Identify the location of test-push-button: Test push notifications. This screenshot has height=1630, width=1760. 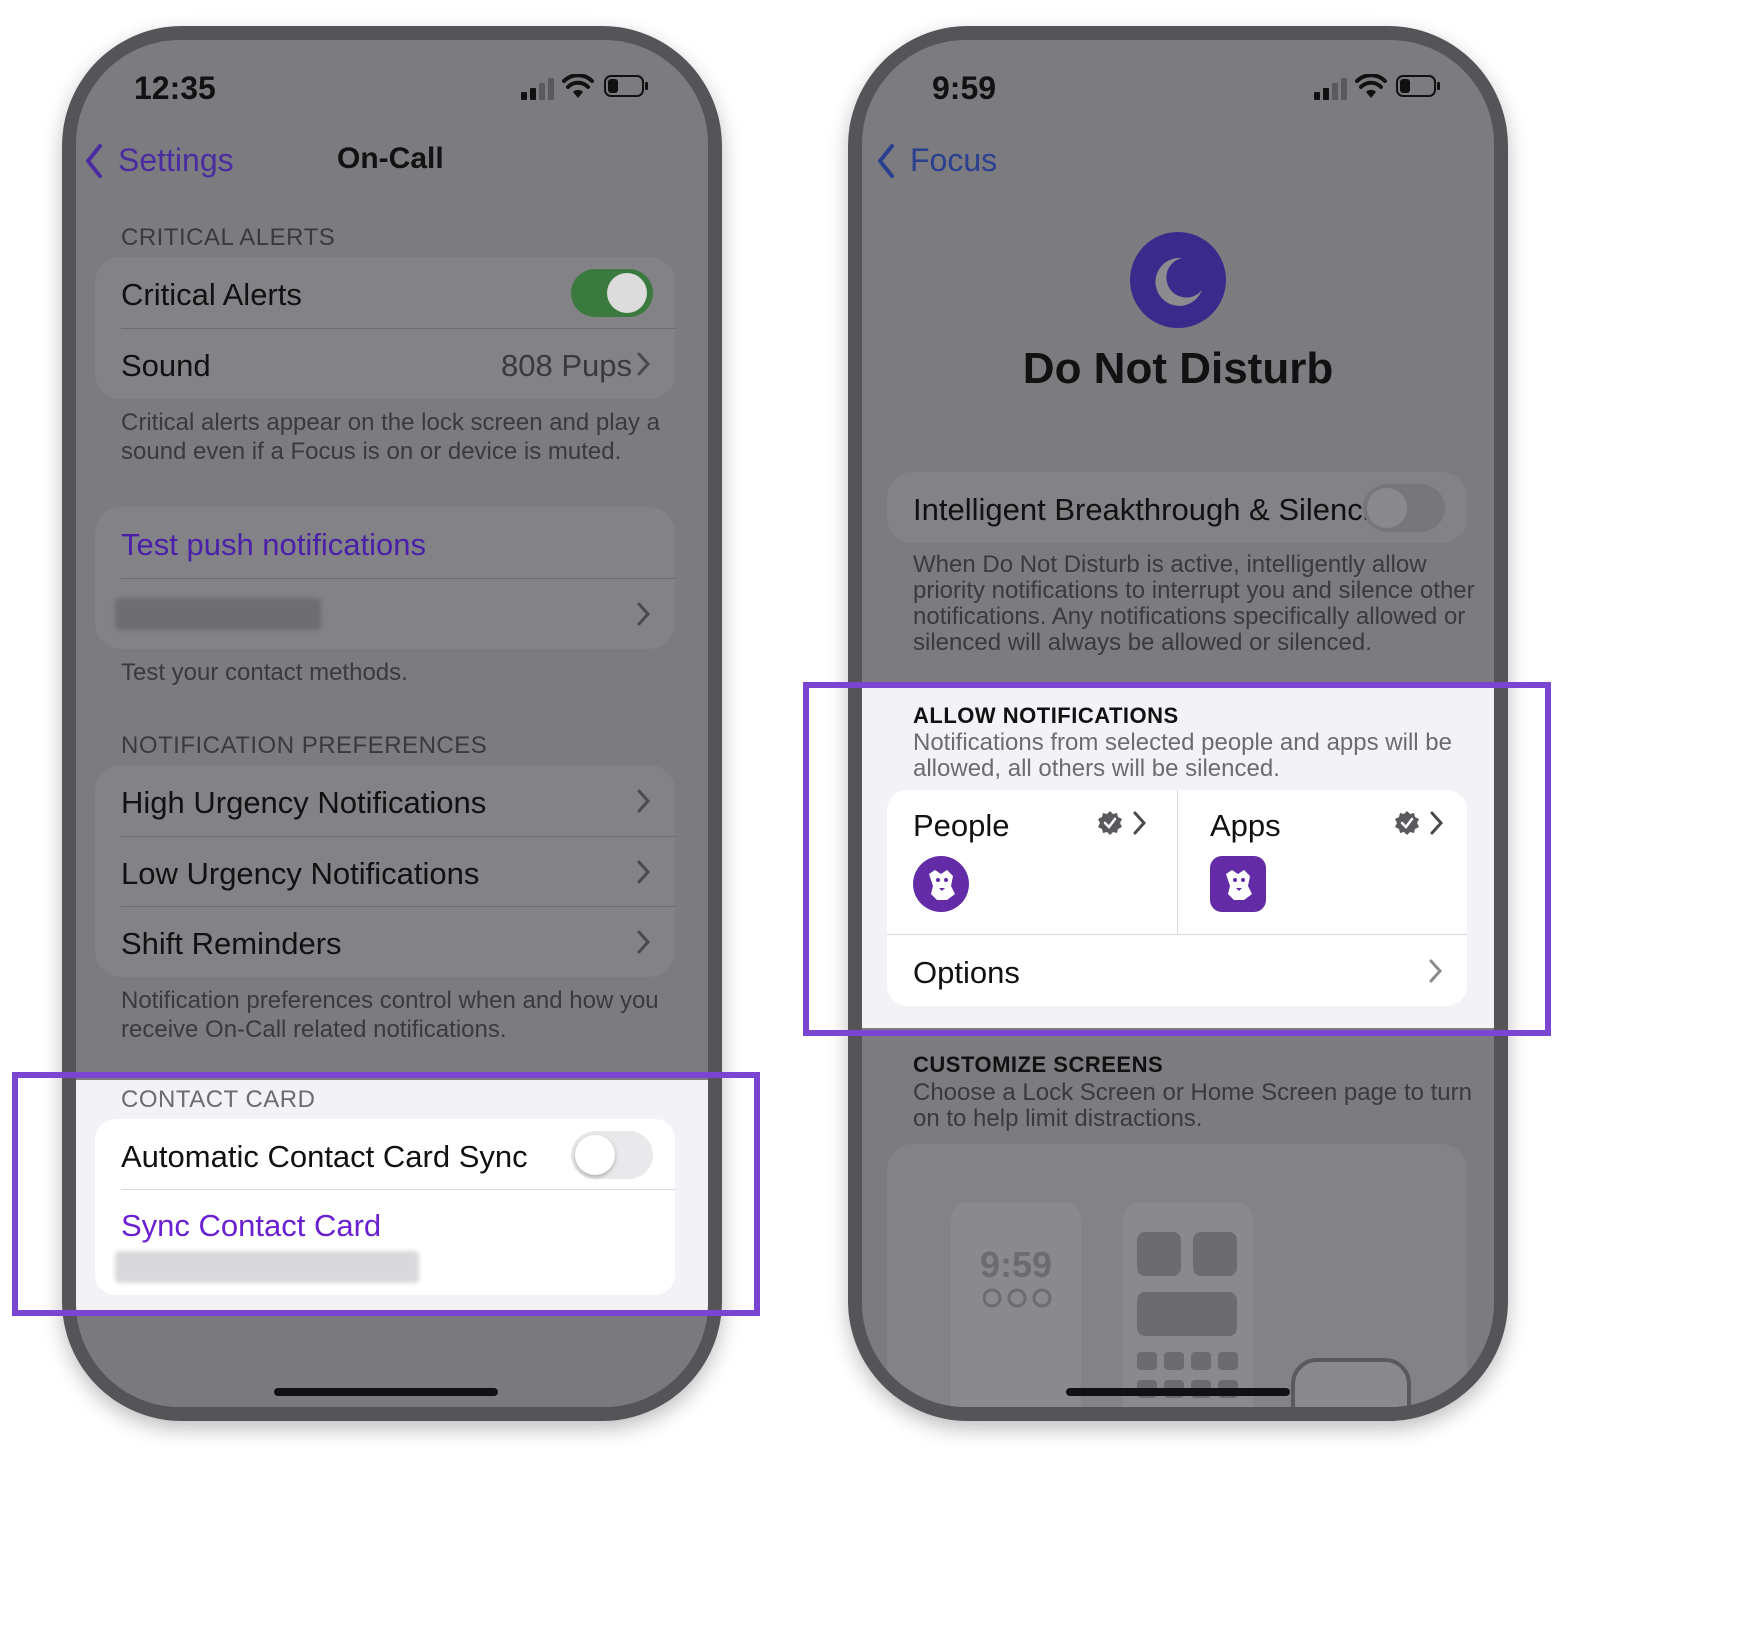
(273, 545).